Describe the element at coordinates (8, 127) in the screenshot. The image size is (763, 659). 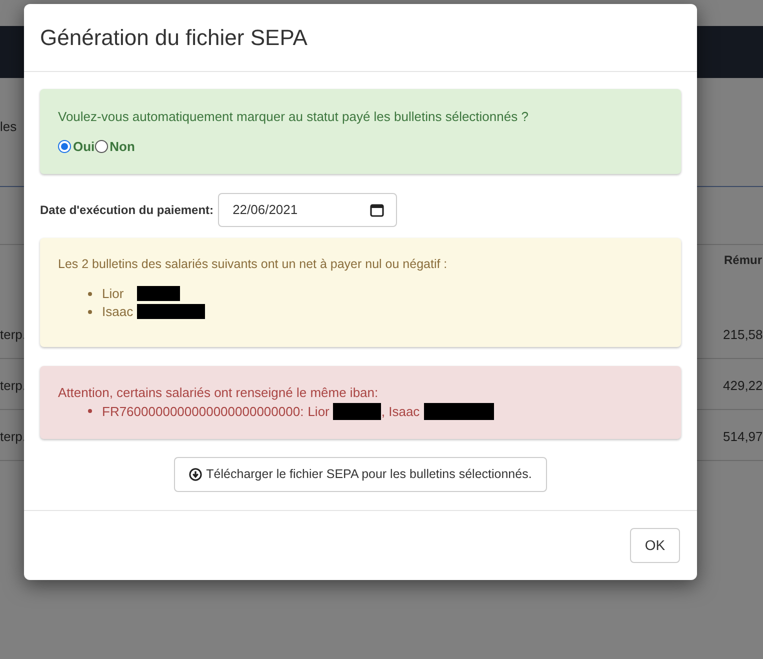
I see `page-text: les` at that location.